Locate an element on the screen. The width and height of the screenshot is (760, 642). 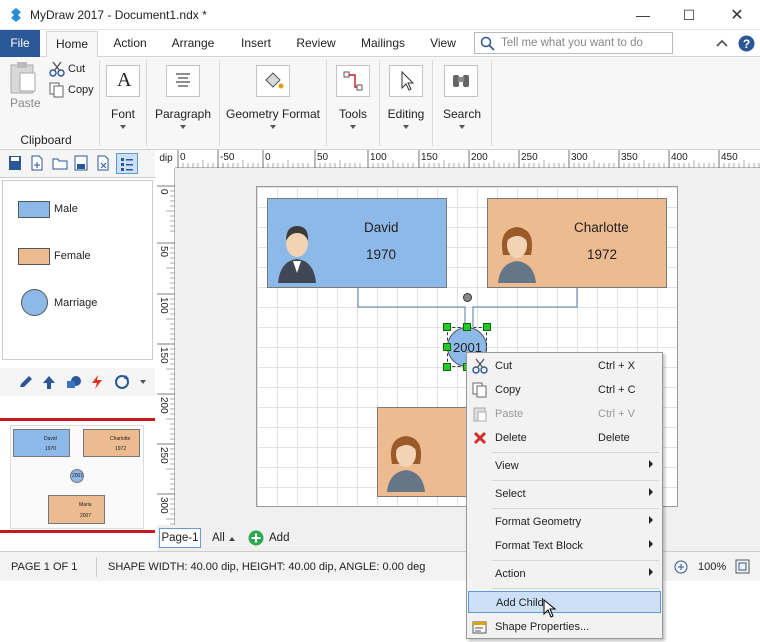
male-card: David 1970 is located at coordinates (357, 243).